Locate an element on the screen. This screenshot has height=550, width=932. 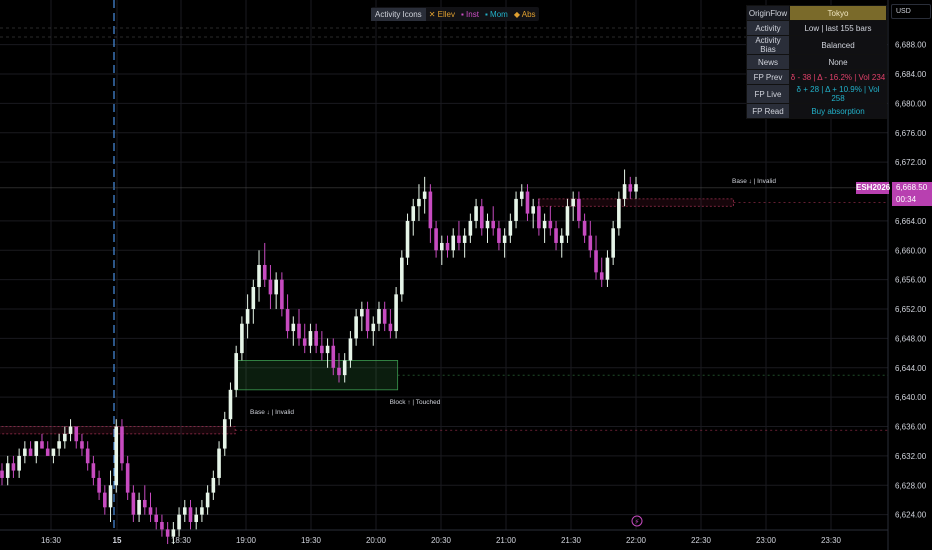
x-tick-label: 20:30 is located at coordinates (441, 540).